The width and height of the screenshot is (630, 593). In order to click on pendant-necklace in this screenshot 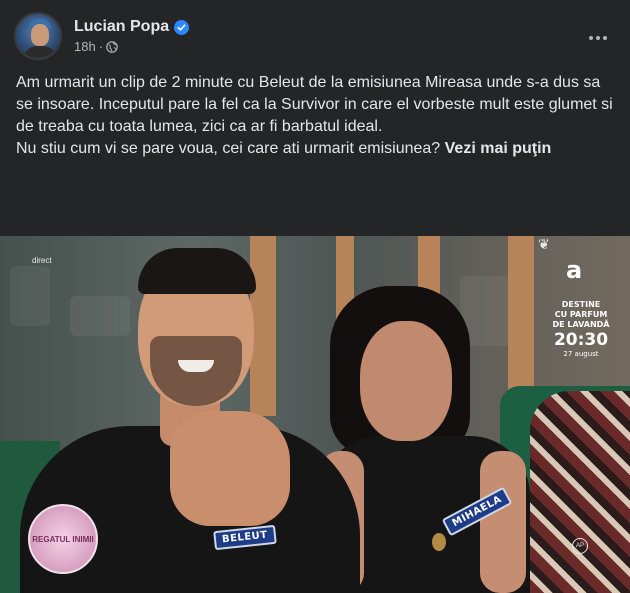, I will do `click(439, 542)`.